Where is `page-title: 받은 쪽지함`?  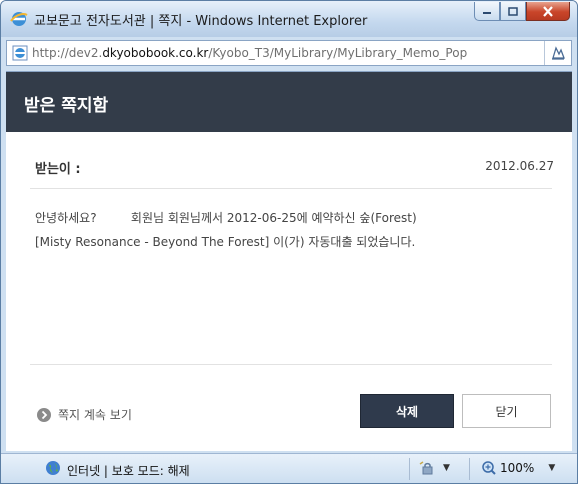 page-title: 받은 쪽지함 is located at coordinates (66, 106).